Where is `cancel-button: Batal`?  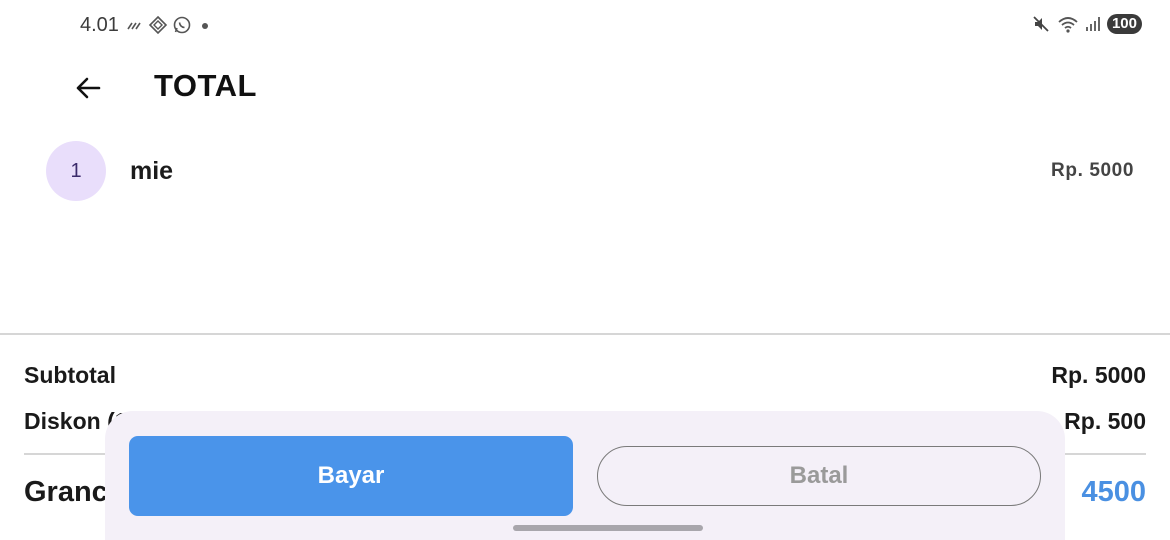 cancel-button: Batal is located at coordinates (819, 476).